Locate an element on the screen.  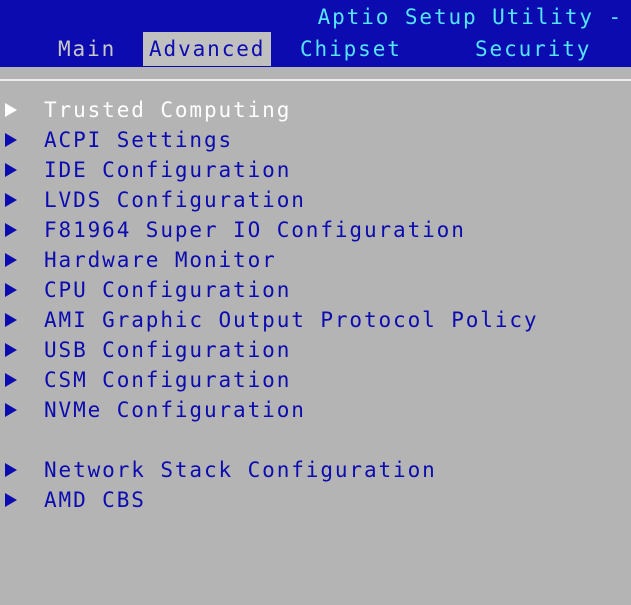
menu-item-label: AMI Graphic Output Protocol Policy is located at coordinates (291, 320).